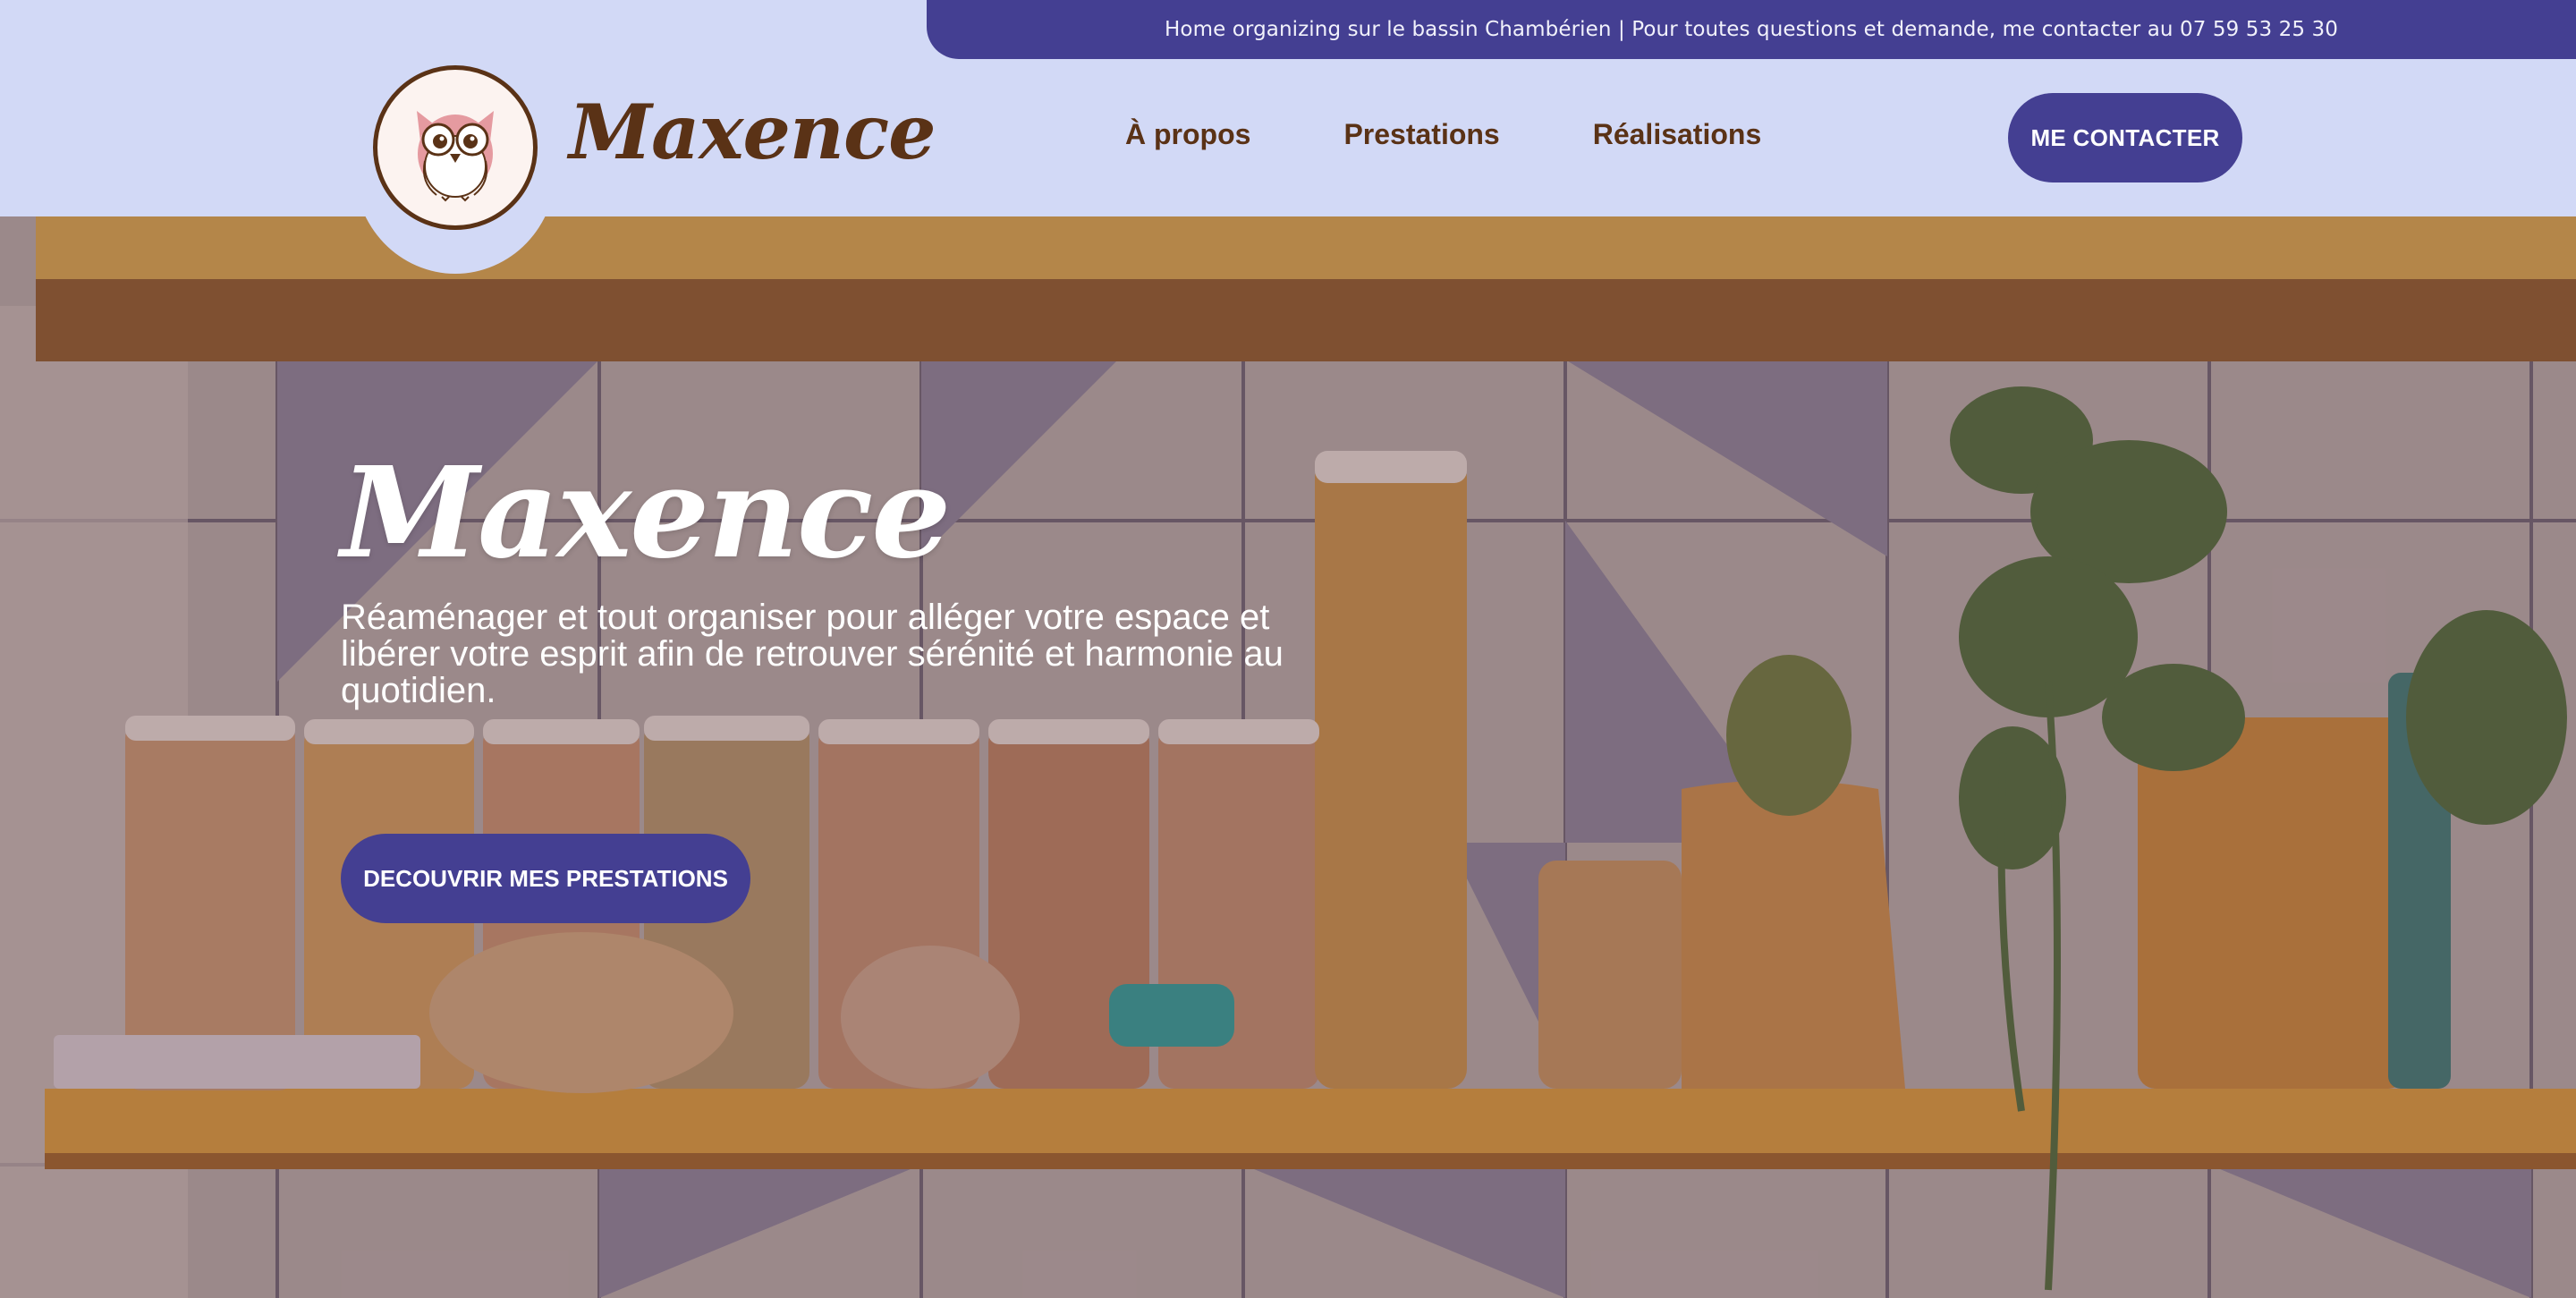 The height and width of the screenshot is (1298, 2576). I want to click on contact-button: ME CONTACTER, so click(2125, 137).